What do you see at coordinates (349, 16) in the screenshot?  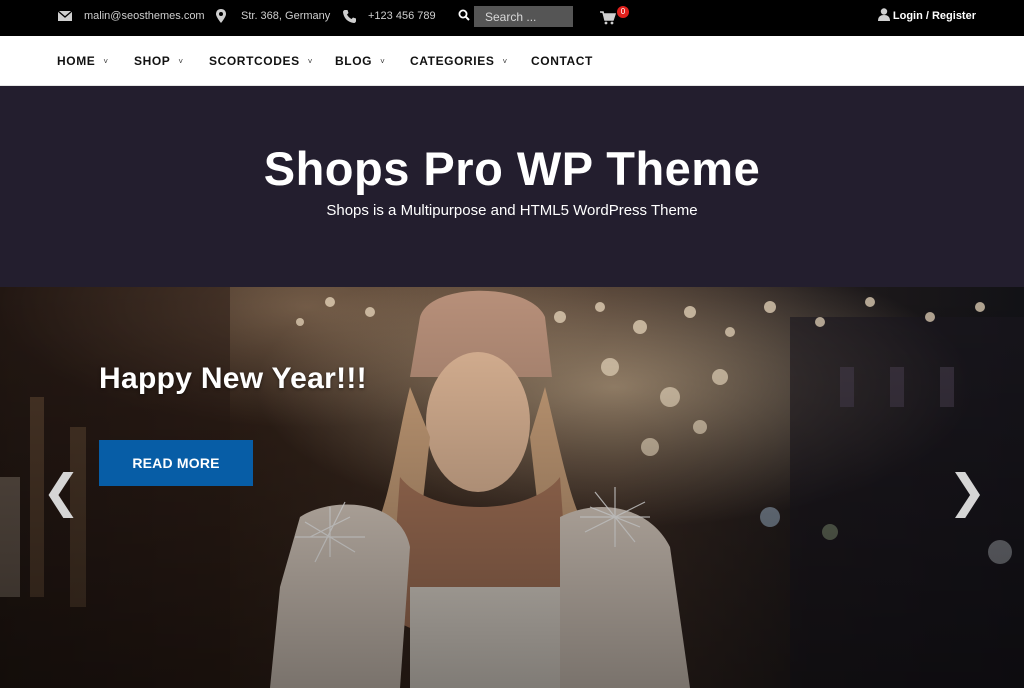 I see `phone-icon` at bounding box center [349, 16].